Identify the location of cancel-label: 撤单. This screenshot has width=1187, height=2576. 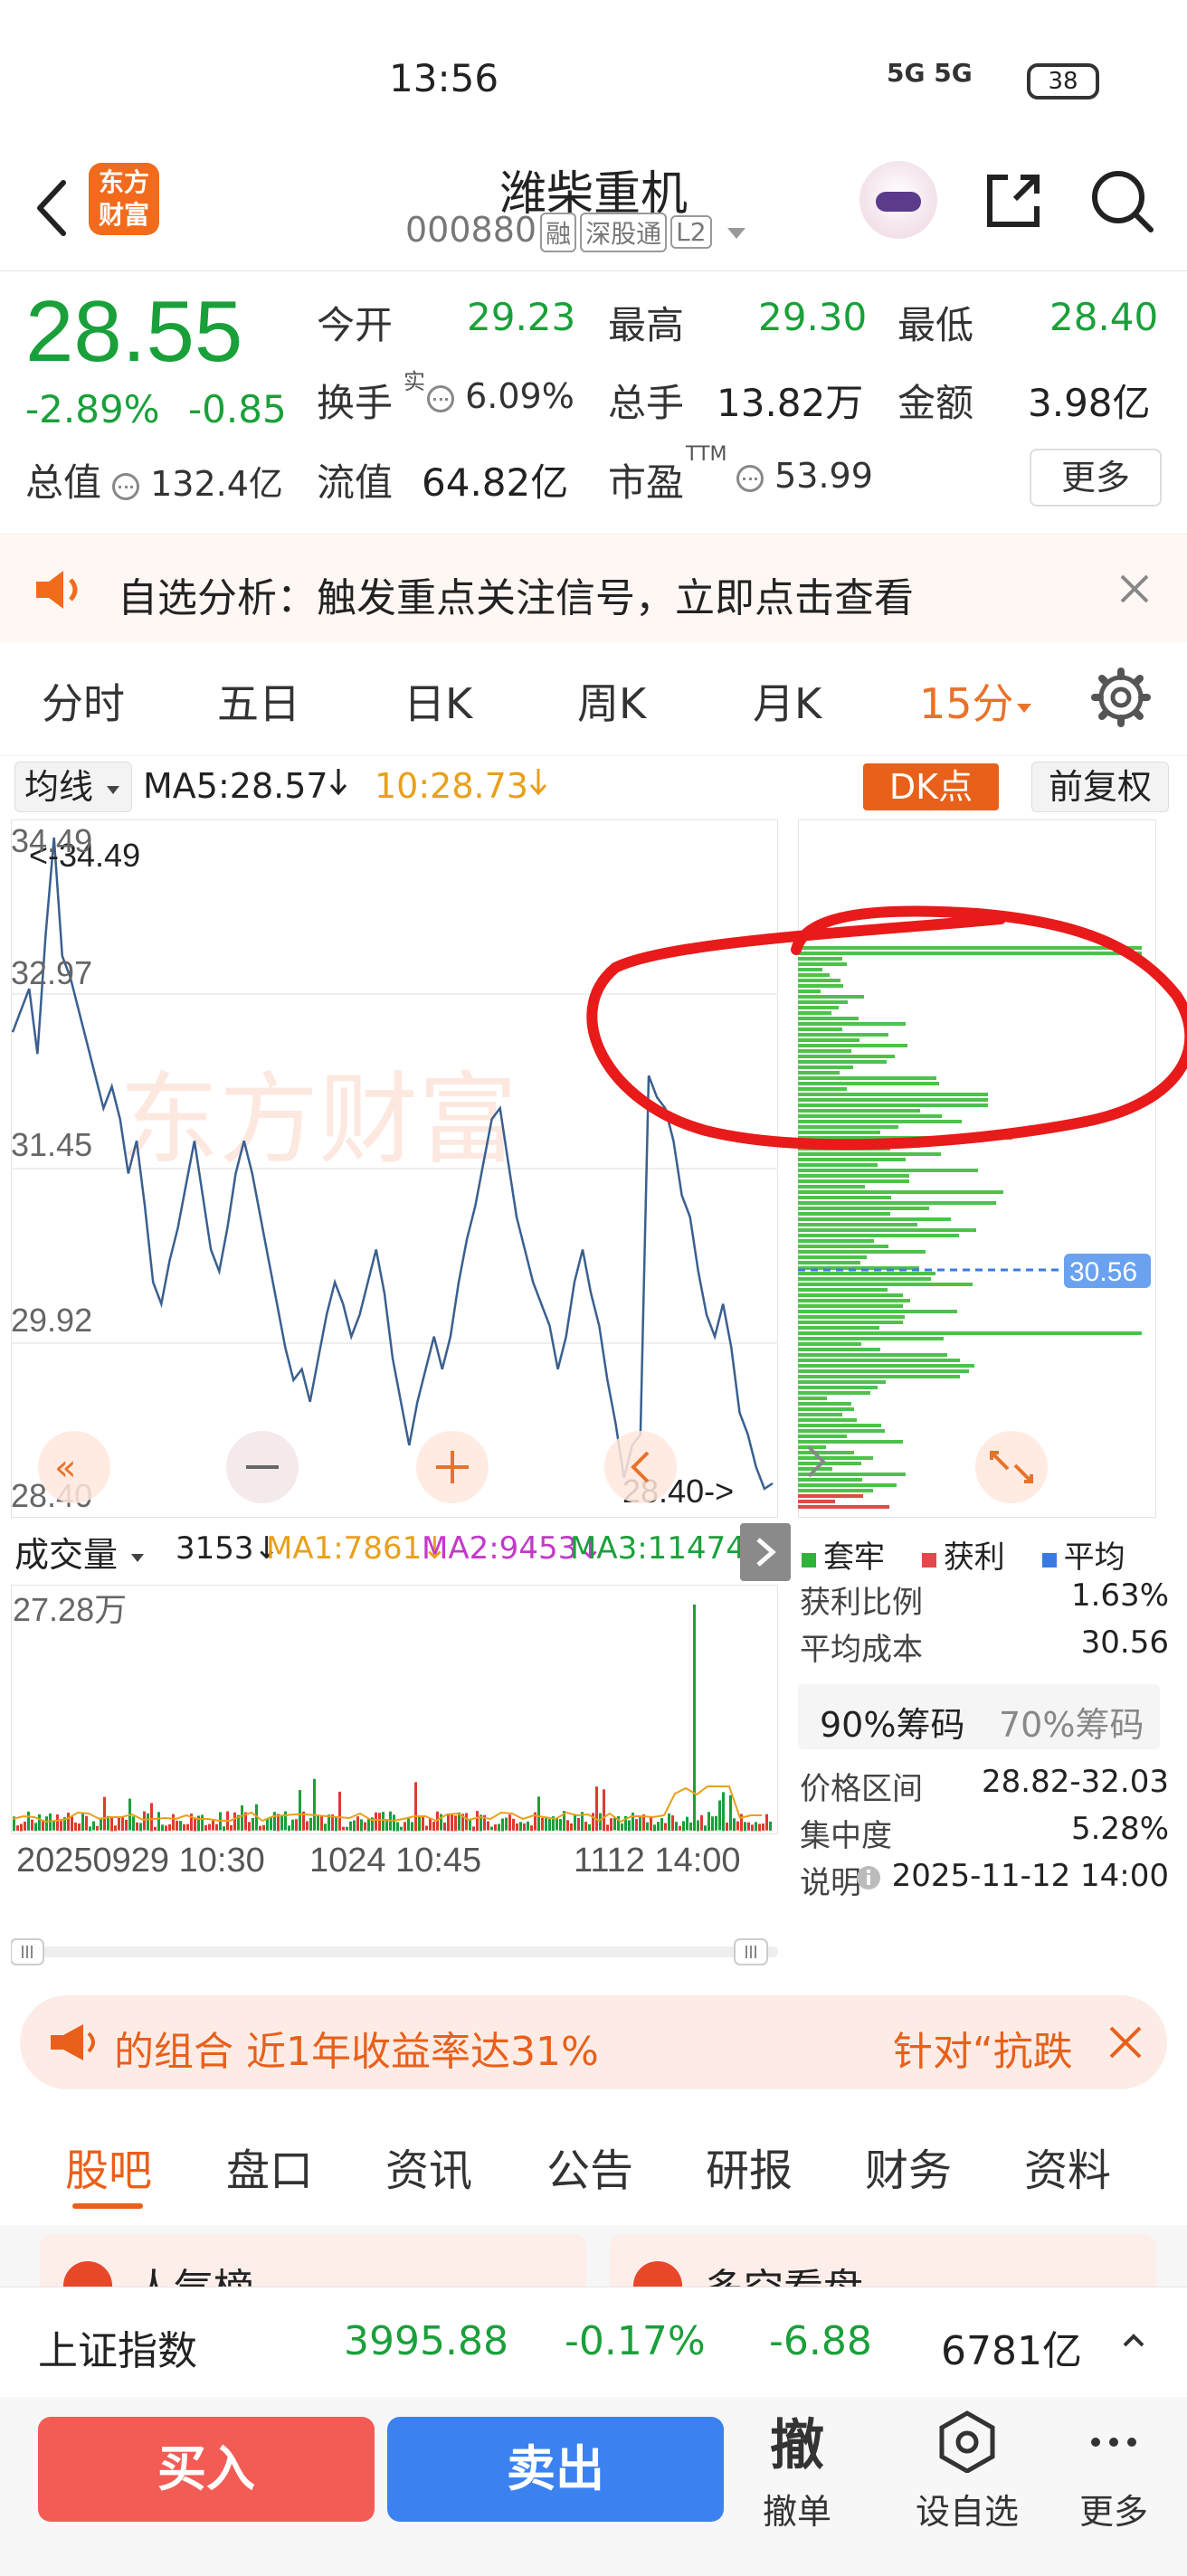
(796, 2512).